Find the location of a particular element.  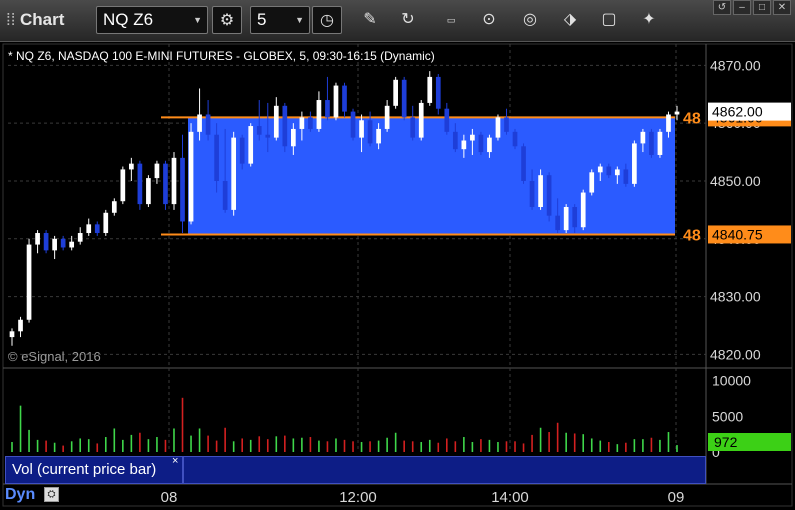

play-icon: ⊙ is located at coordinates (489, 20).